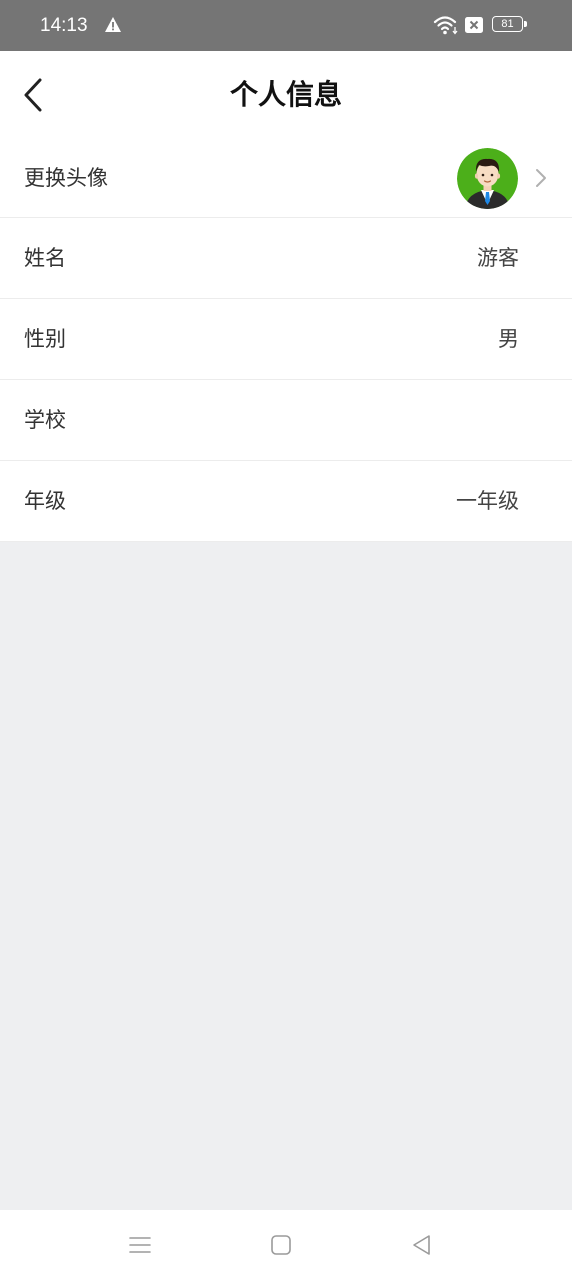 The height and width of the screenshot is (1280, 572). I want to click on school-row: 学校, so click(286, 420).